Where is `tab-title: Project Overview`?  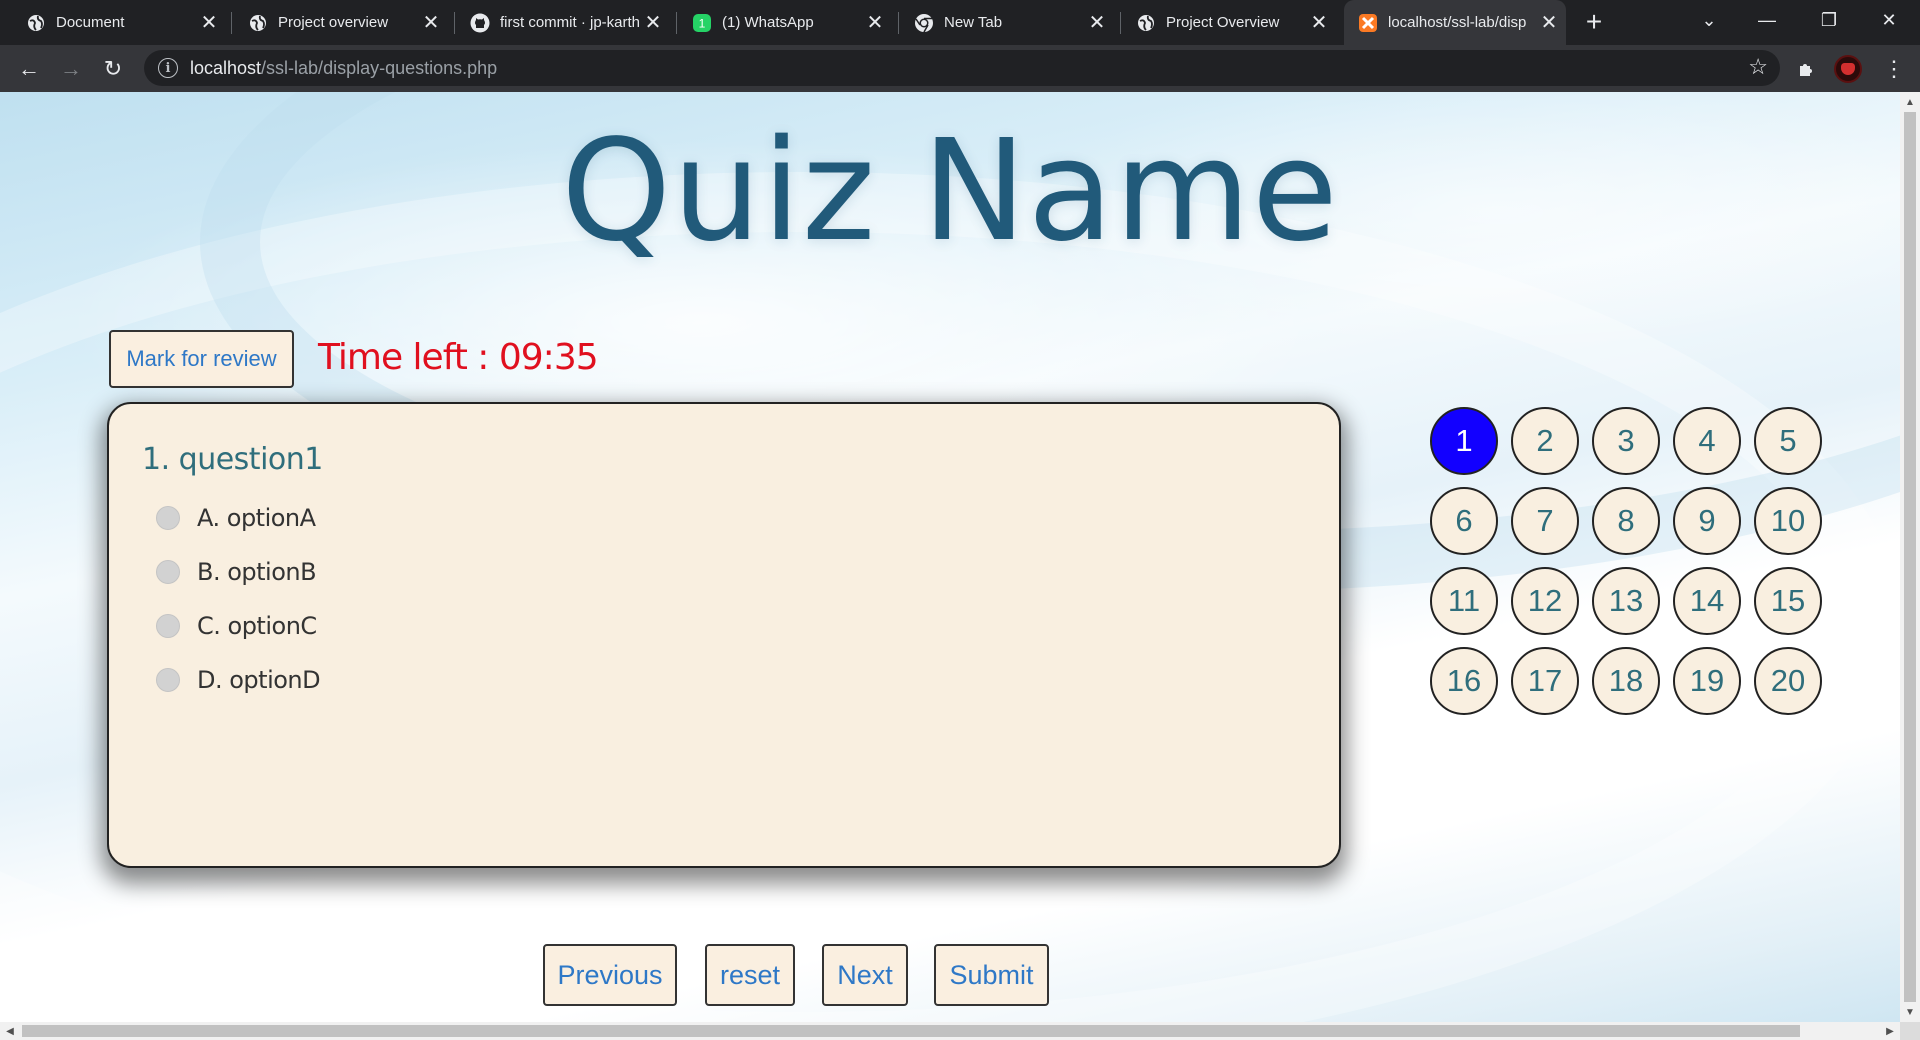
tab-title: Project Overview is located at coordinates (1223, 22).